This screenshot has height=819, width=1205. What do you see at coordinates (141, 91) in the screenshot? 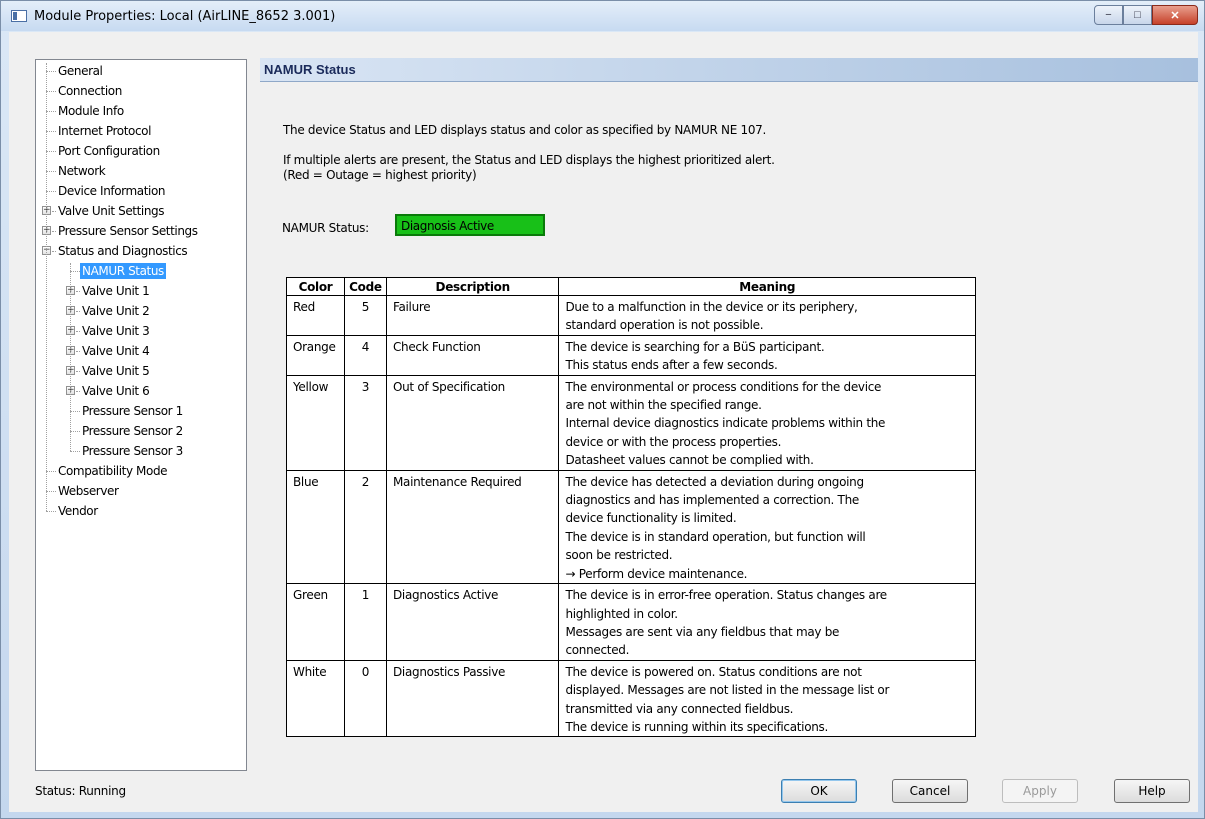
I see `tree-item: Connection` at bounding box center [141, 91].